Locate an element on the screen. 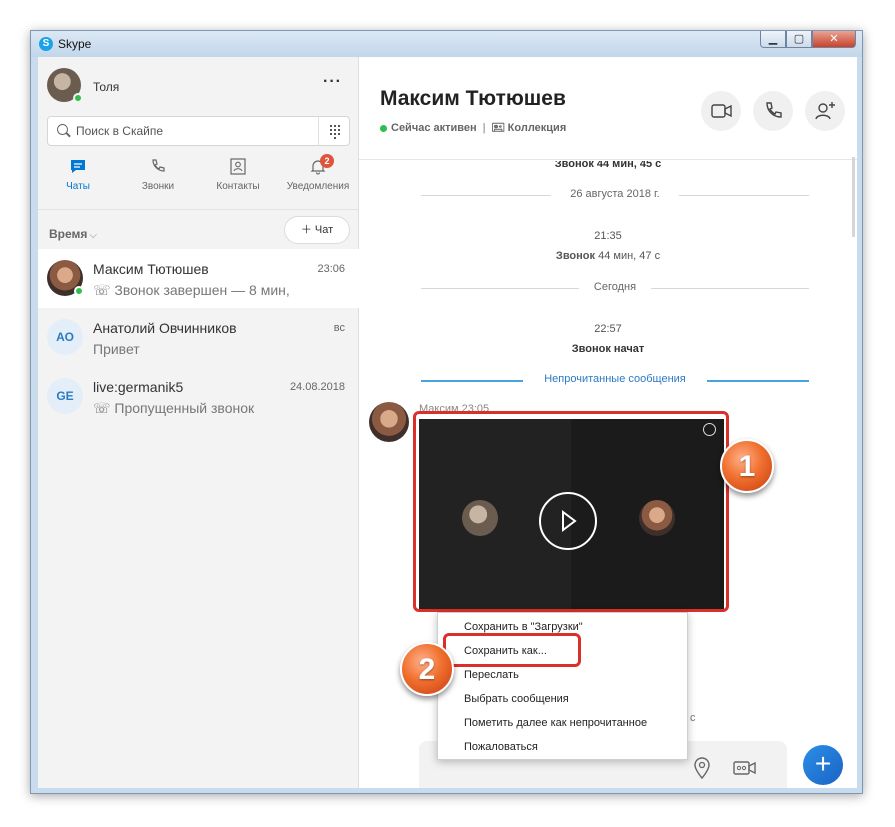 This screenshot has width=895, height=827. menu-item-mark-unread: Пометить далее как непрочитанное is located at coordinates (555, 723).